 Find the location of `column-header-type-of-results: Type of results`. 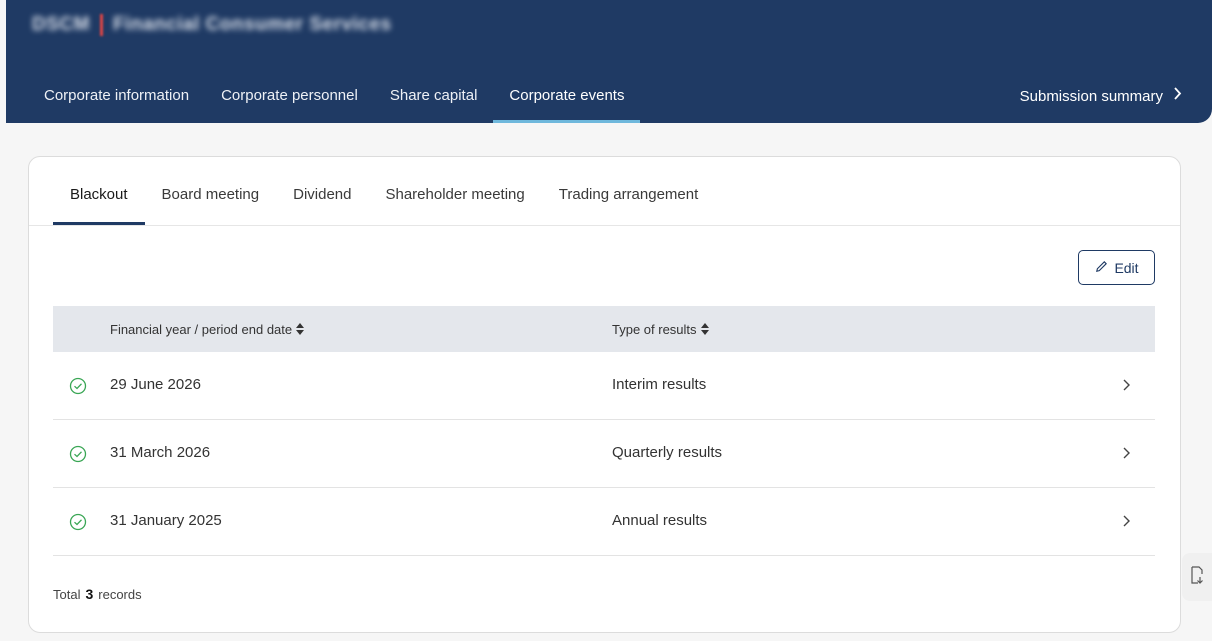

column-header-type-of-results: Type of results is located at coordinates (660, 329).